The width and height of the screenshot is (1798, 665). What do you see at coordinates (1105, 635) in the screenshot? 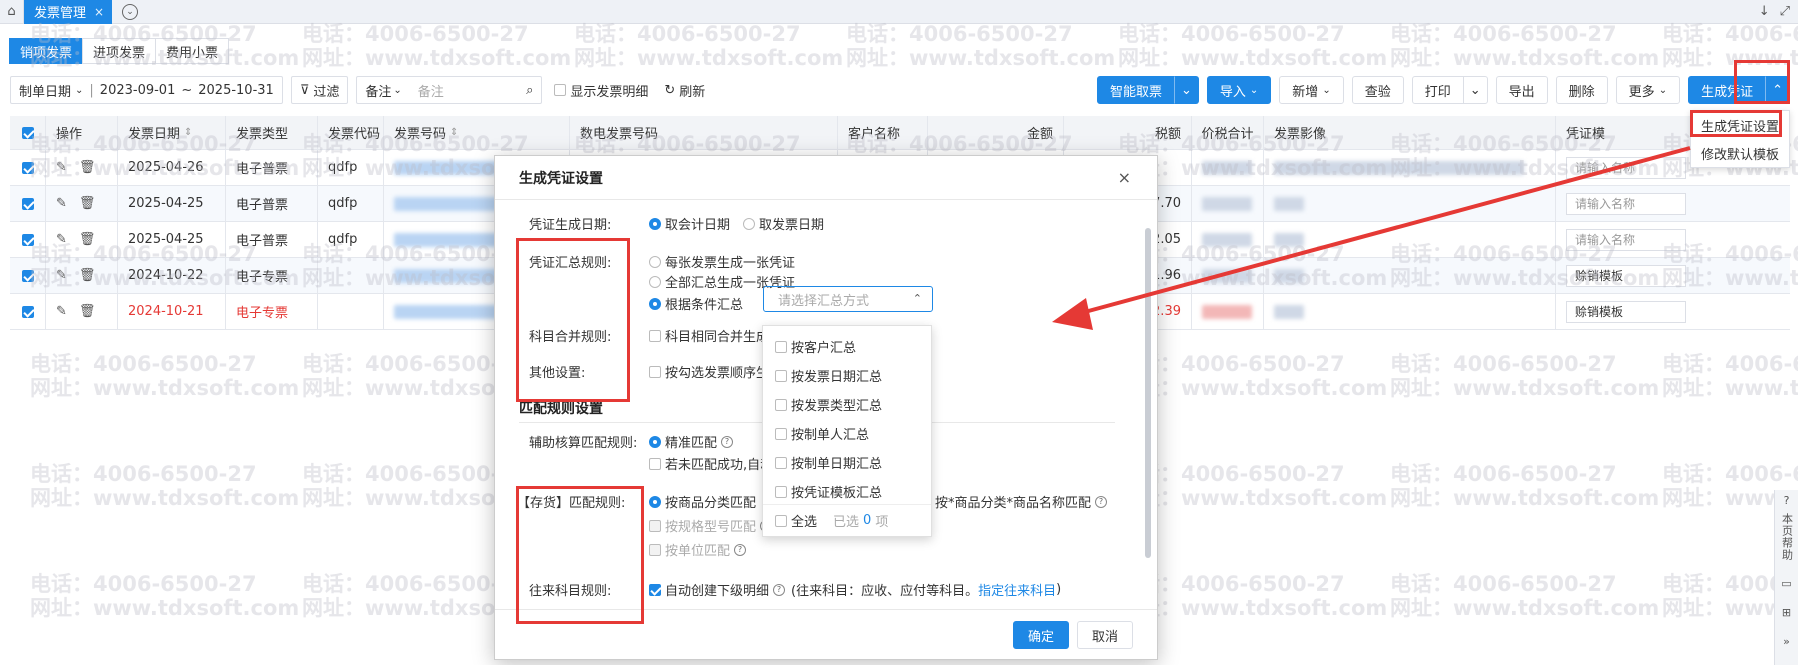
I see `cancel-button: 取消` at bounding box center [1105, 635].